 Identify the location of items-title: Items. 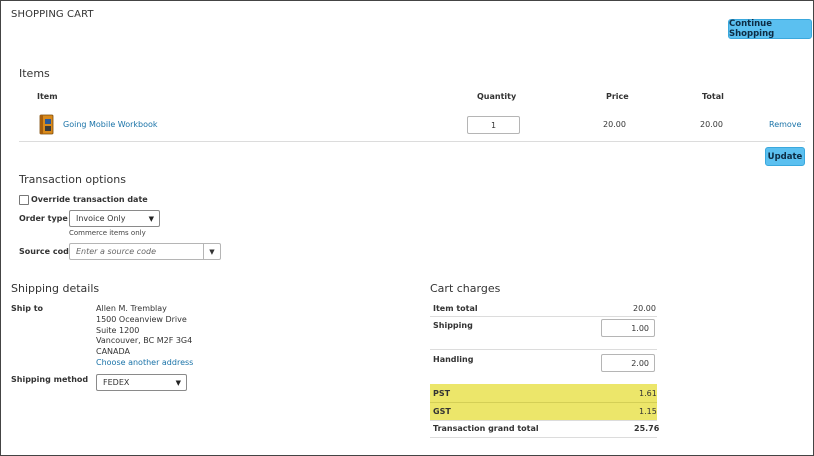
(34, 73).